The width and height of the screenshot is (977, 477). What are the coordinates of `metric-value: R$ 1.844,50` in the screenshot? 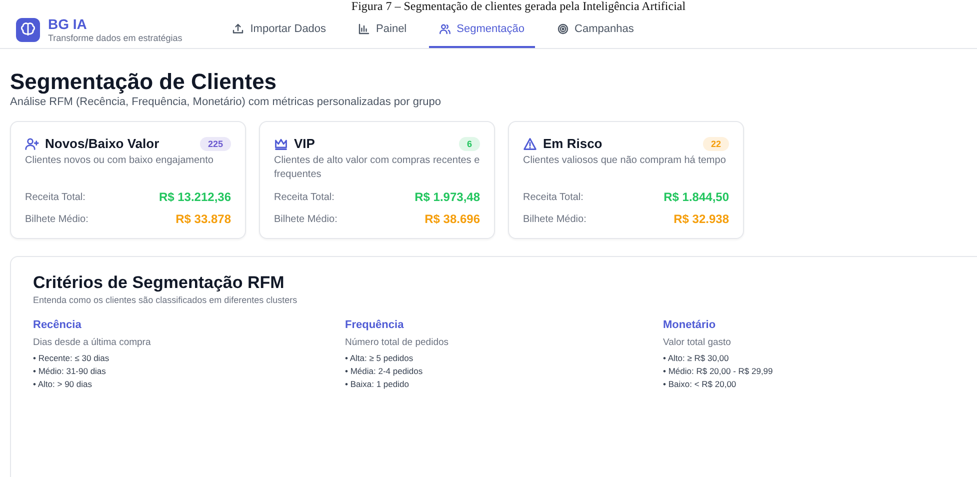 It's located at (696, 197).